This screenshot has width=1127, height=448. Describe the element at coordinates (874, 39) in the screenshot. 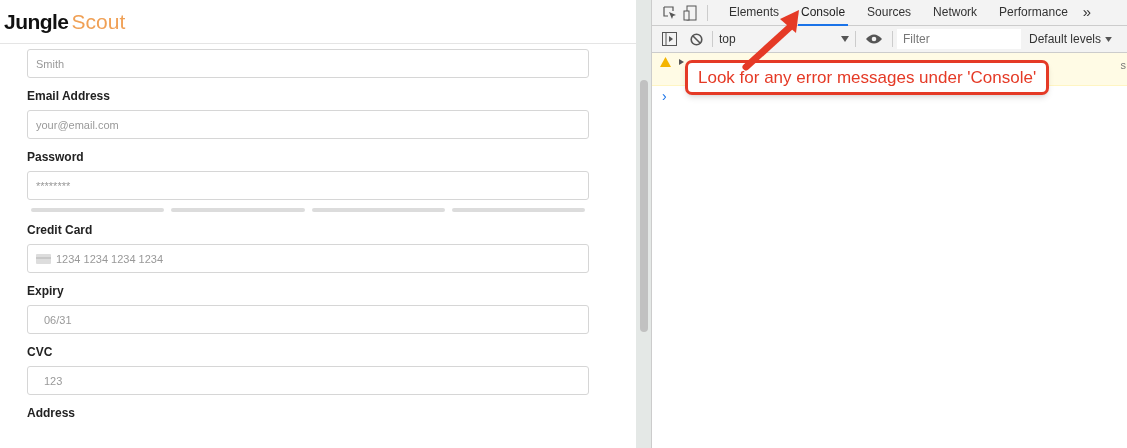

I see `eye-icon` at that location.